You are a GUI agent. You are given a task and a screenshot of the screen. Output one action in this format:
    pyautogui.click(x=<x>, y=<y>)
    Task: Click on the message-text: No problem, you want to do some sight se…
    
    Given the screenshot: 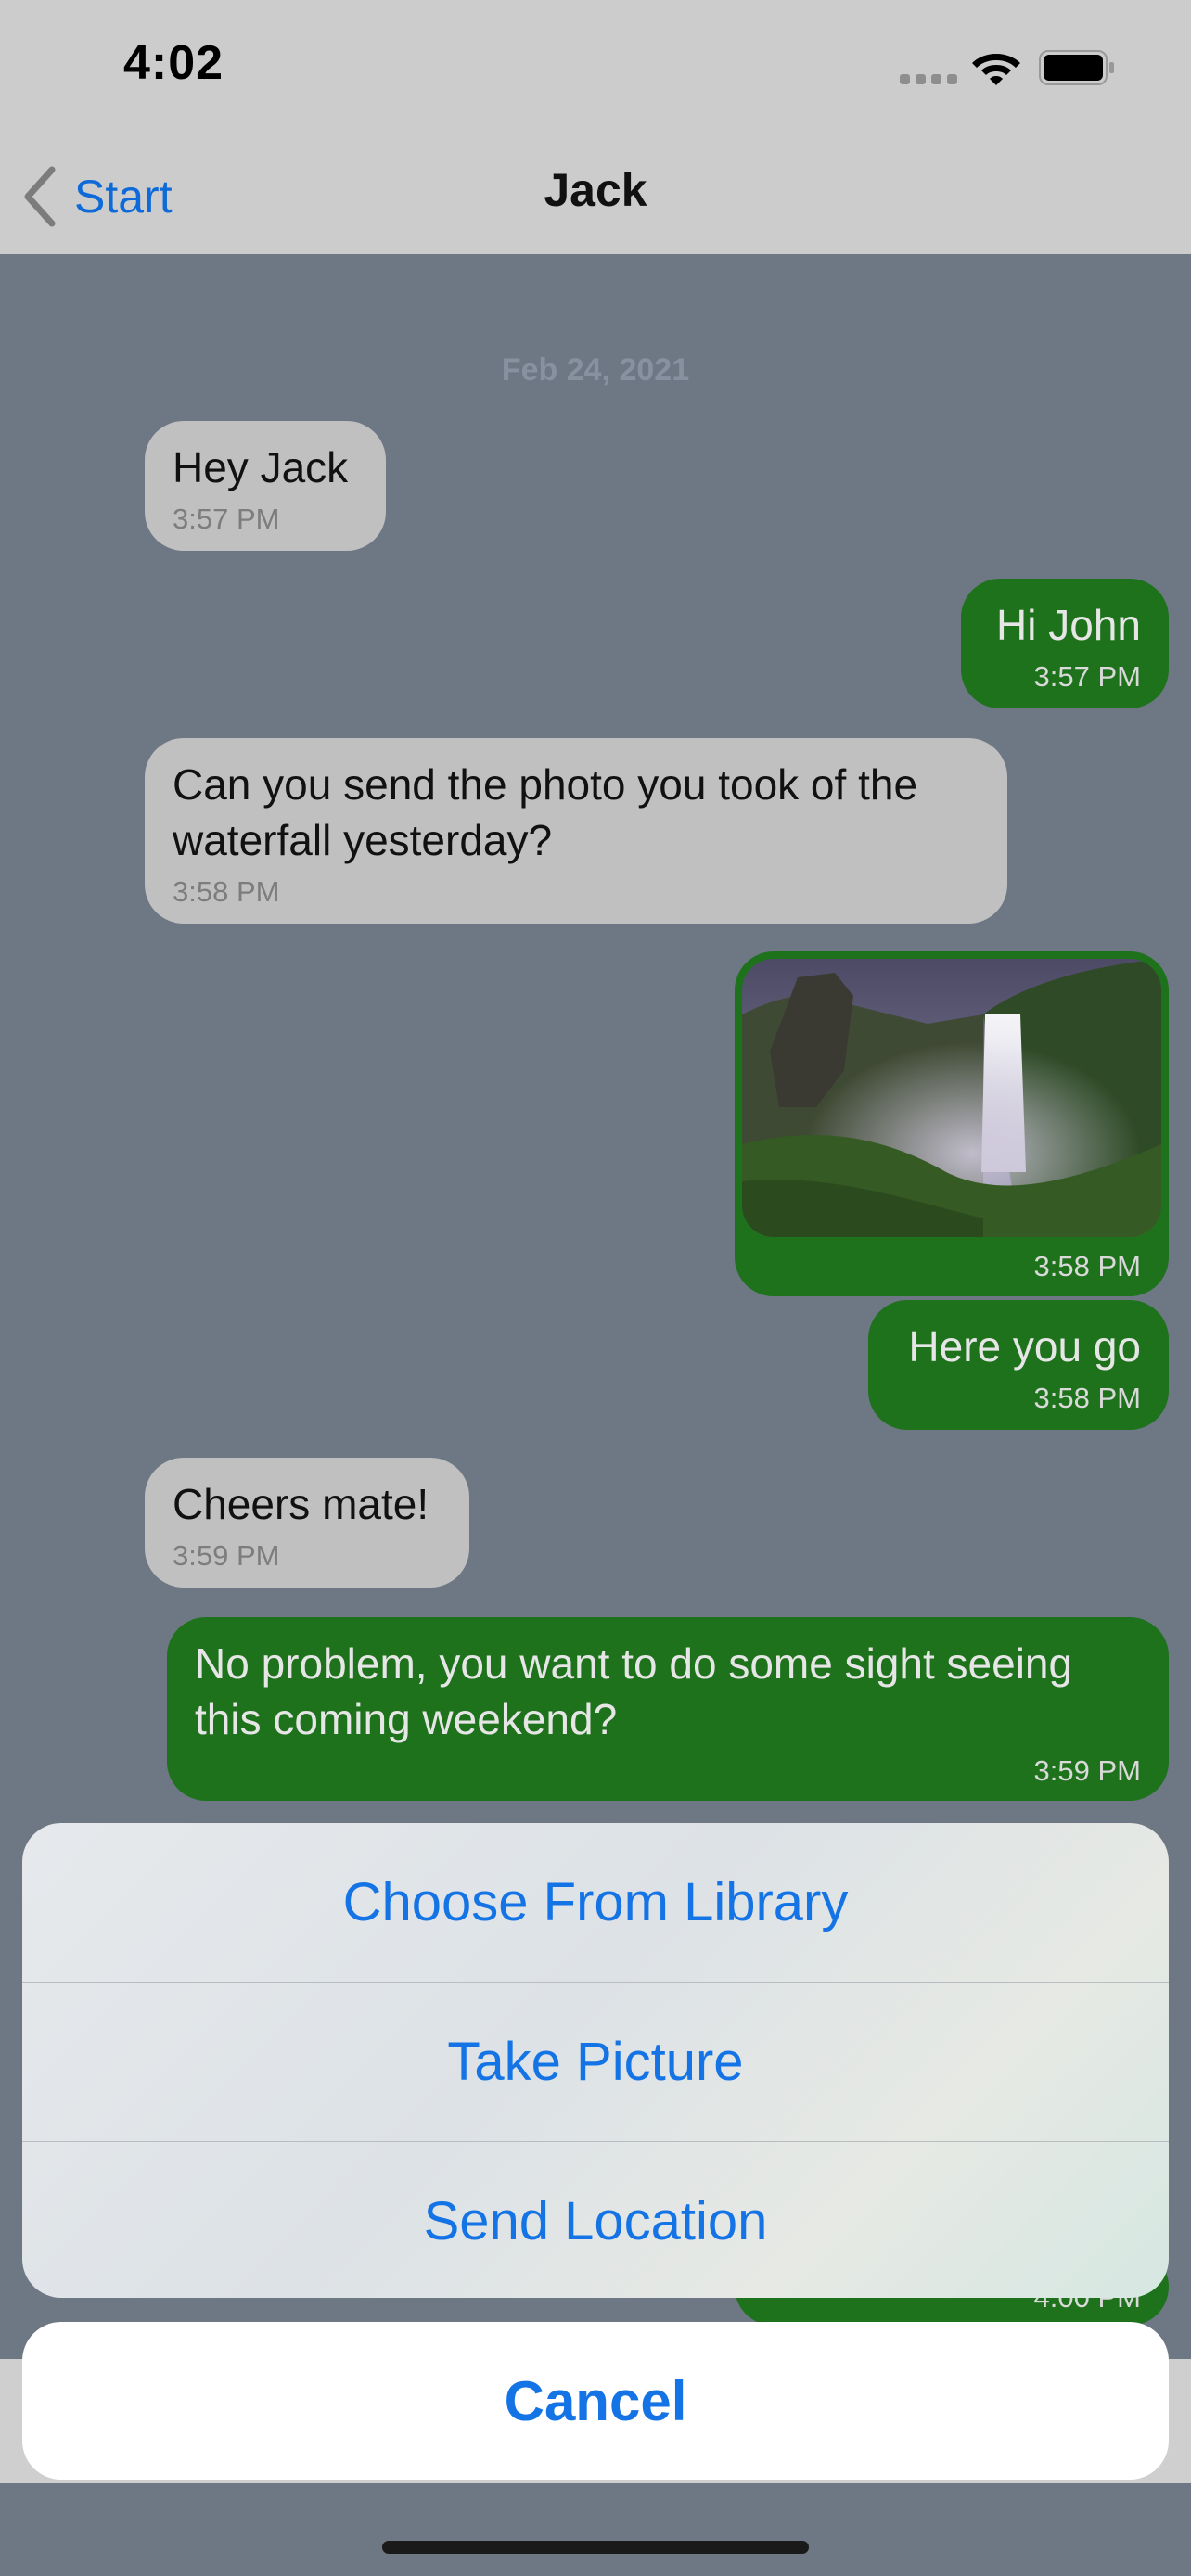 What is the action you would take?
    pyautogui.click(x=634, y=1691)
    